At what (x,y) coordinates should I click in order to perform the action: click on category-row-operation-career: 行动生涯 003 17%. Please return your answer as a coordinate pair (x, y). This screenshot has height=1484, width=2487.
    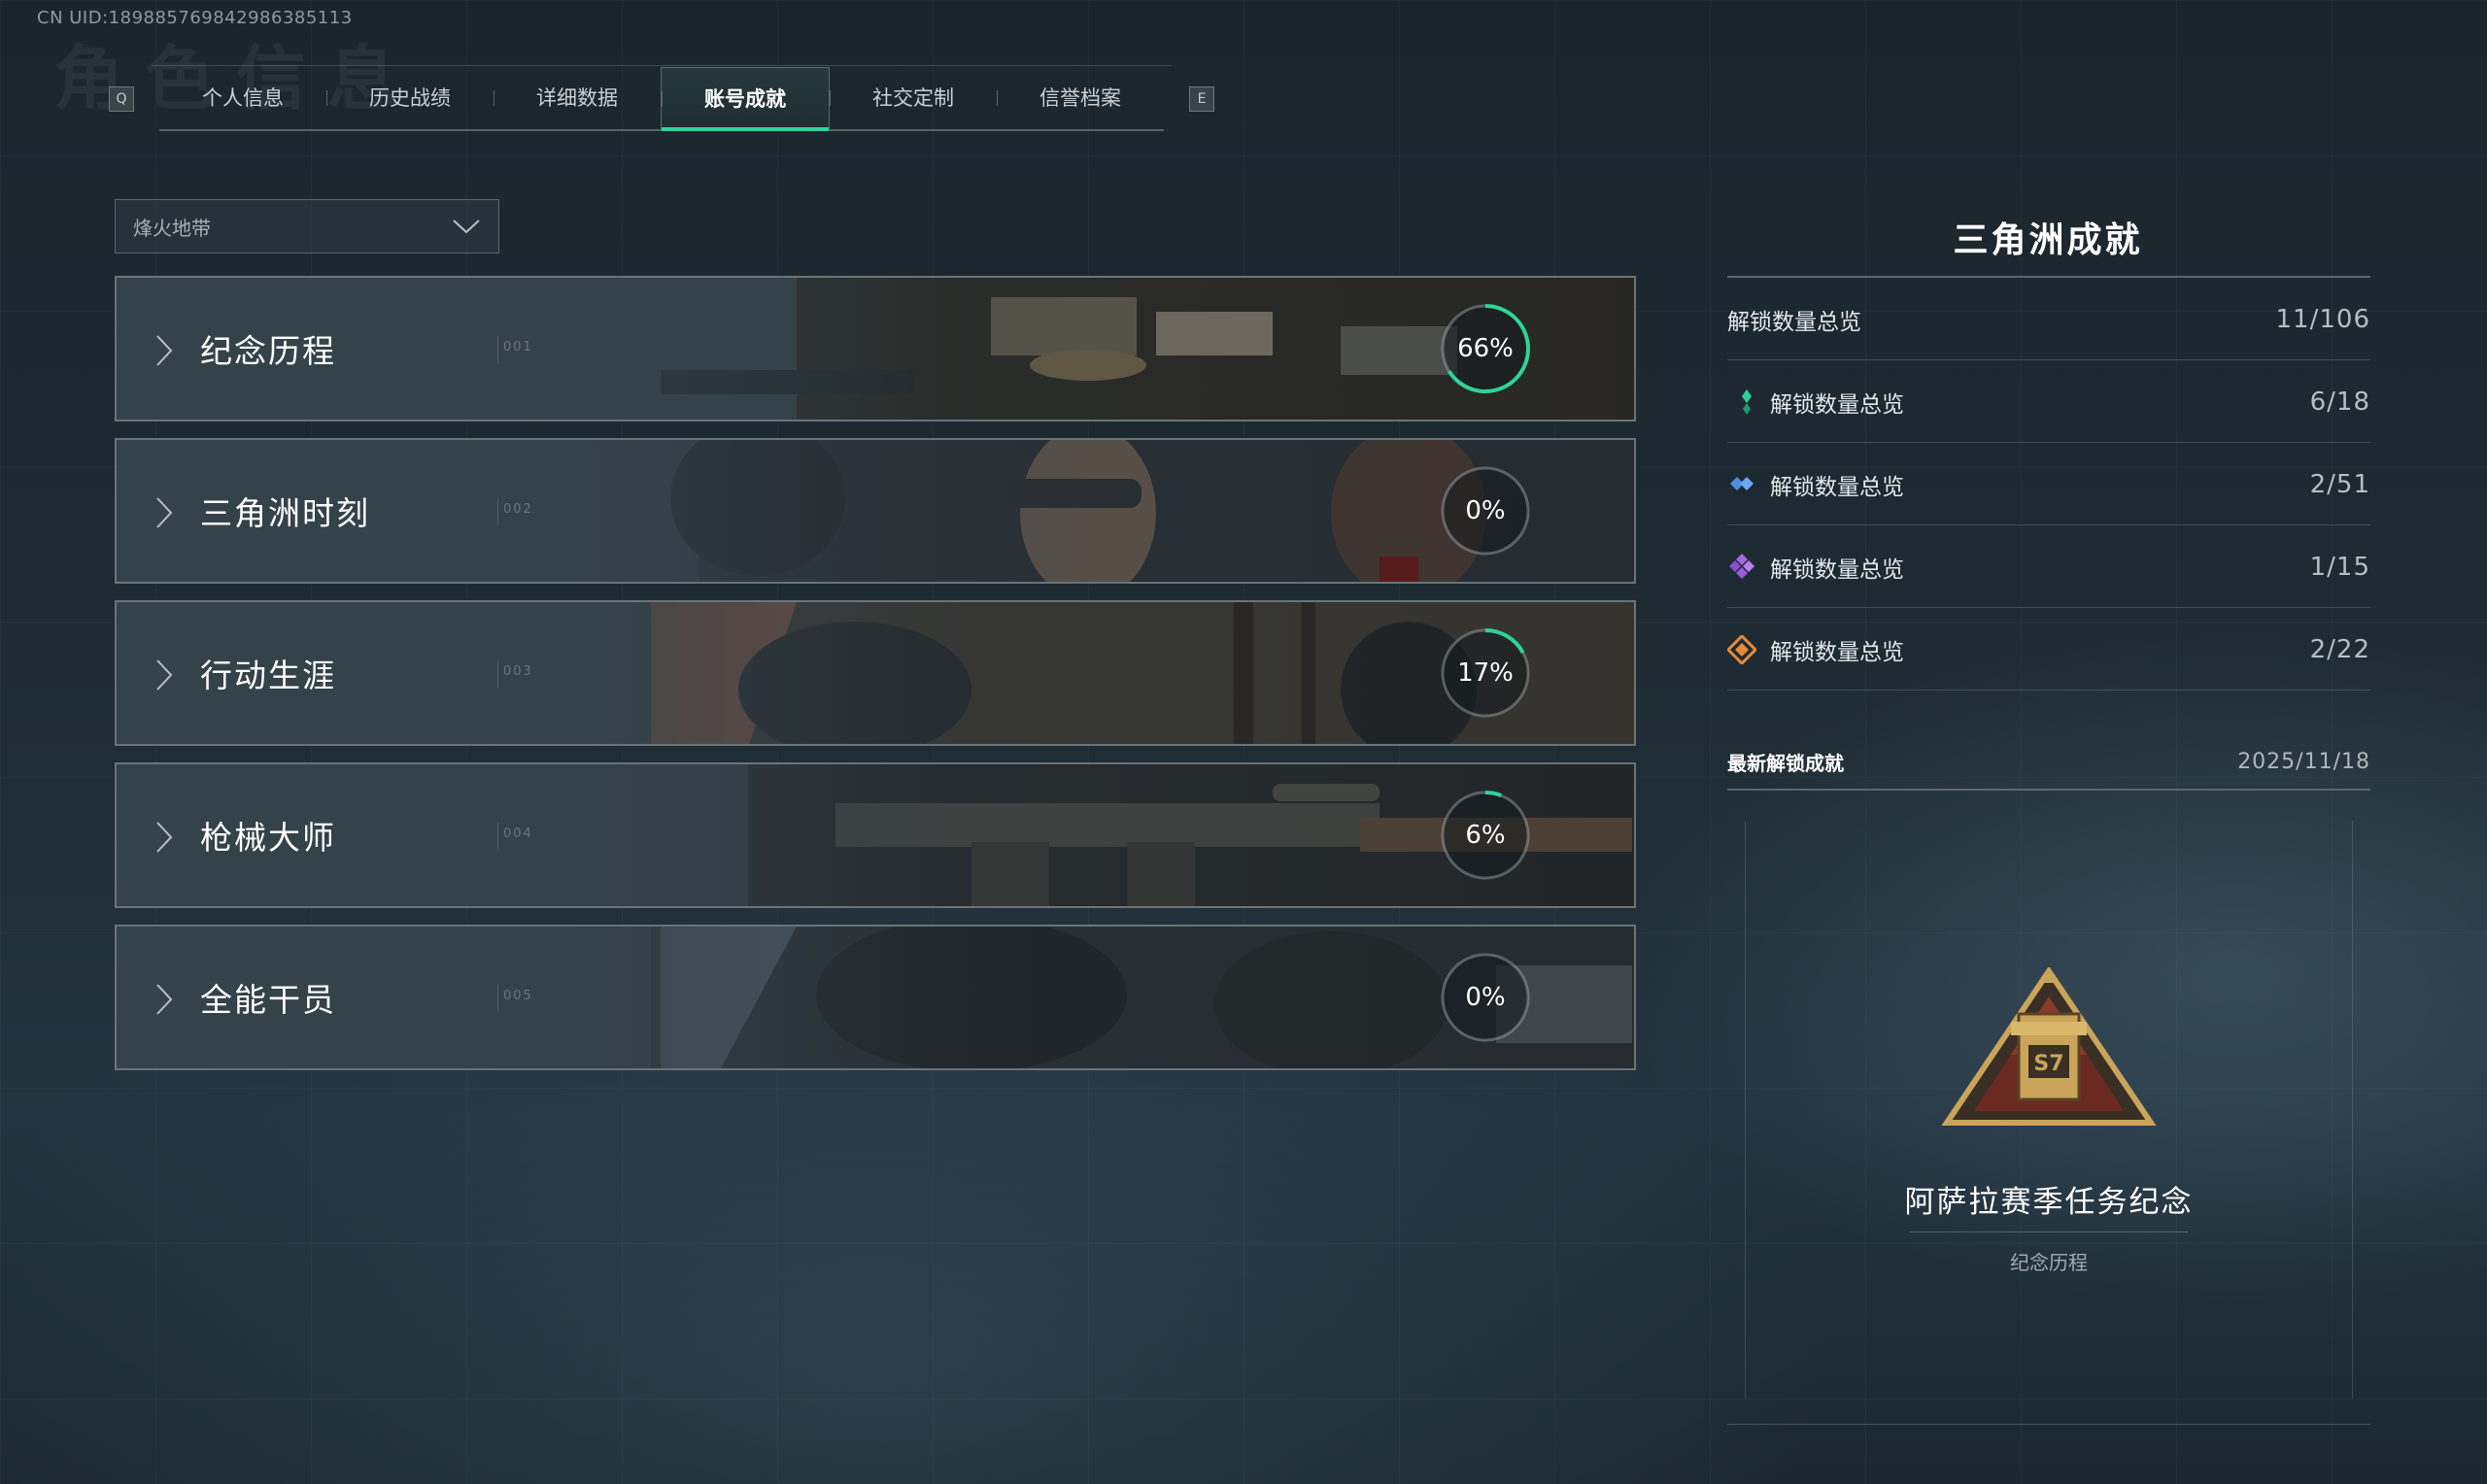
    Looking at the image, I should click on (875, 673).